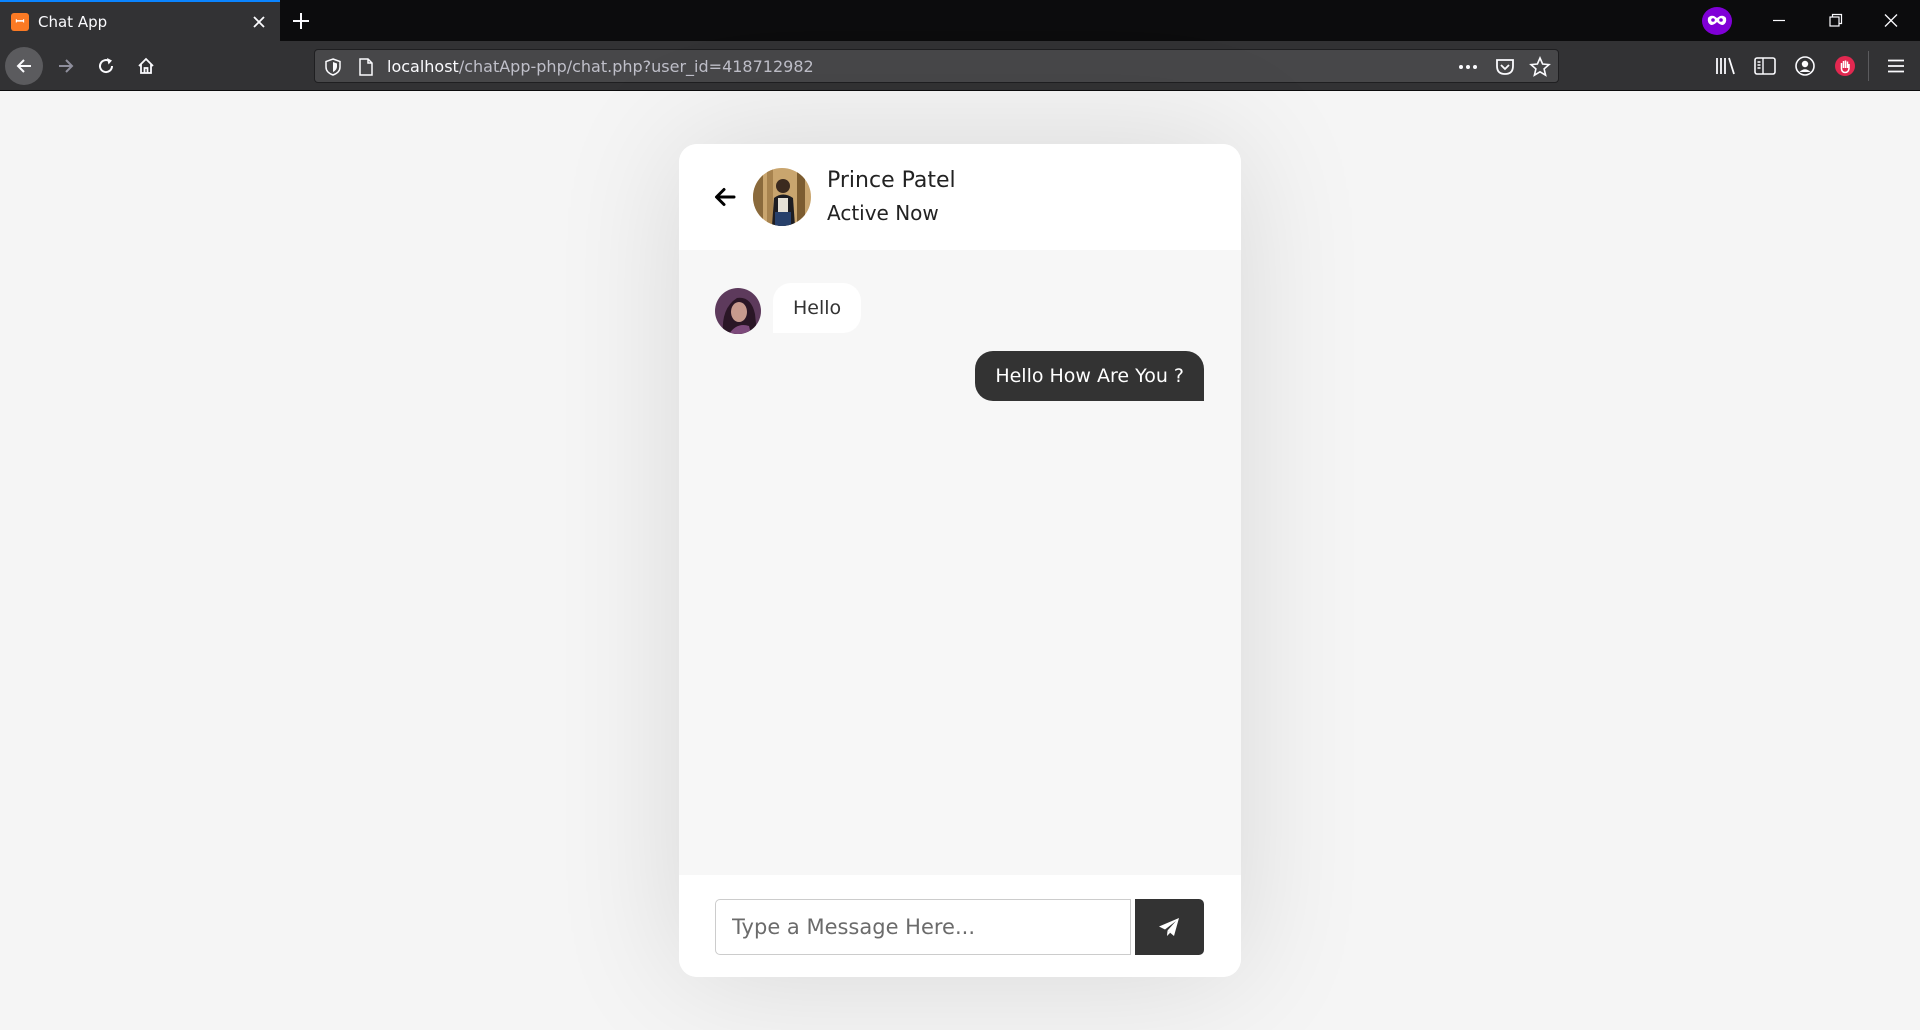 This screenshot has height=1030, width=1920. Describe the element at coordinates (259, 22) in the screenshot. I see `close-tab-icon` at that location.